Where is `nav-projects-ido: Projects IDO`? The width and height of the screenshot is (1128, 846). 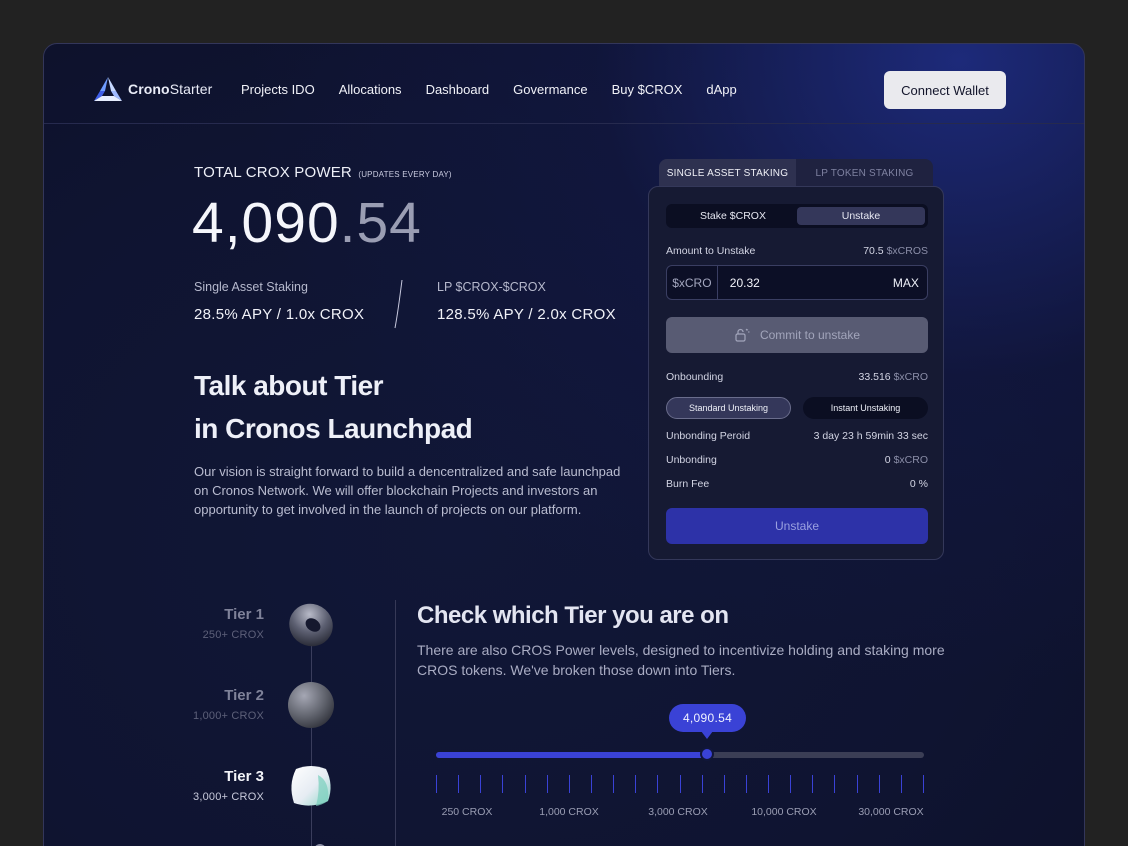
nav-projects-ido: Projects IDO is located at coordinates (278, 89).